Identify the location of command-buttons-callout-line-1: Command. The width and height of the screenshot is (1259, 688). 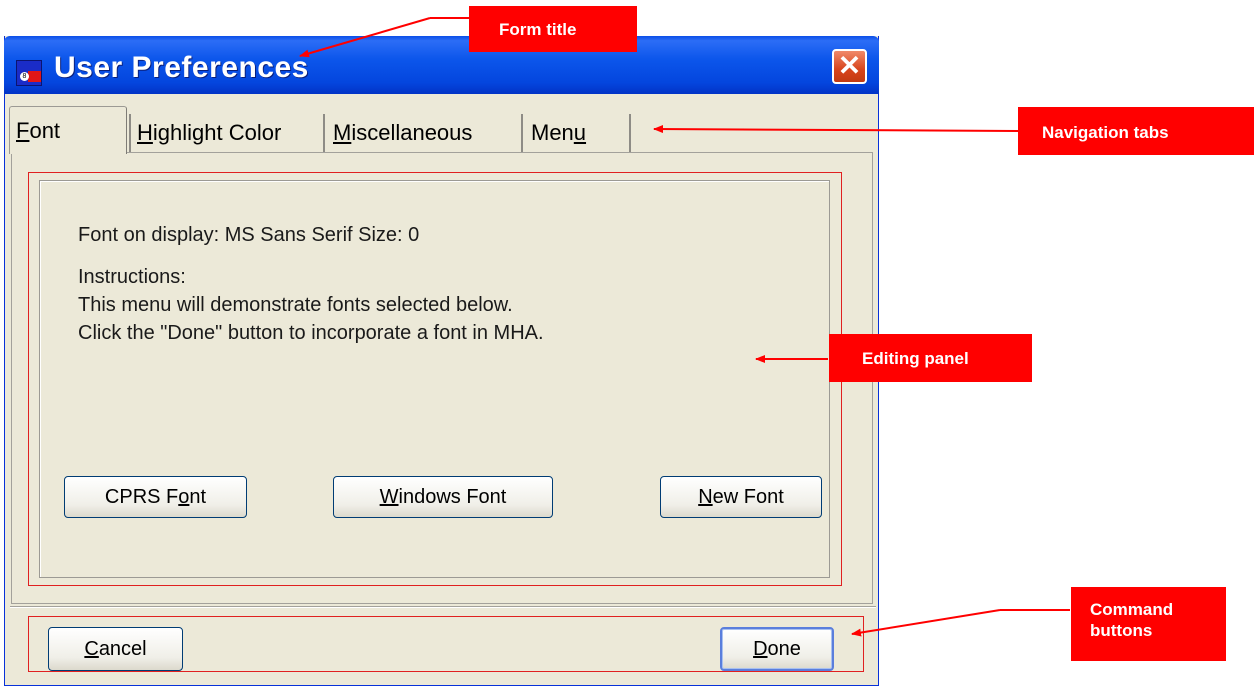
(1132, 609).